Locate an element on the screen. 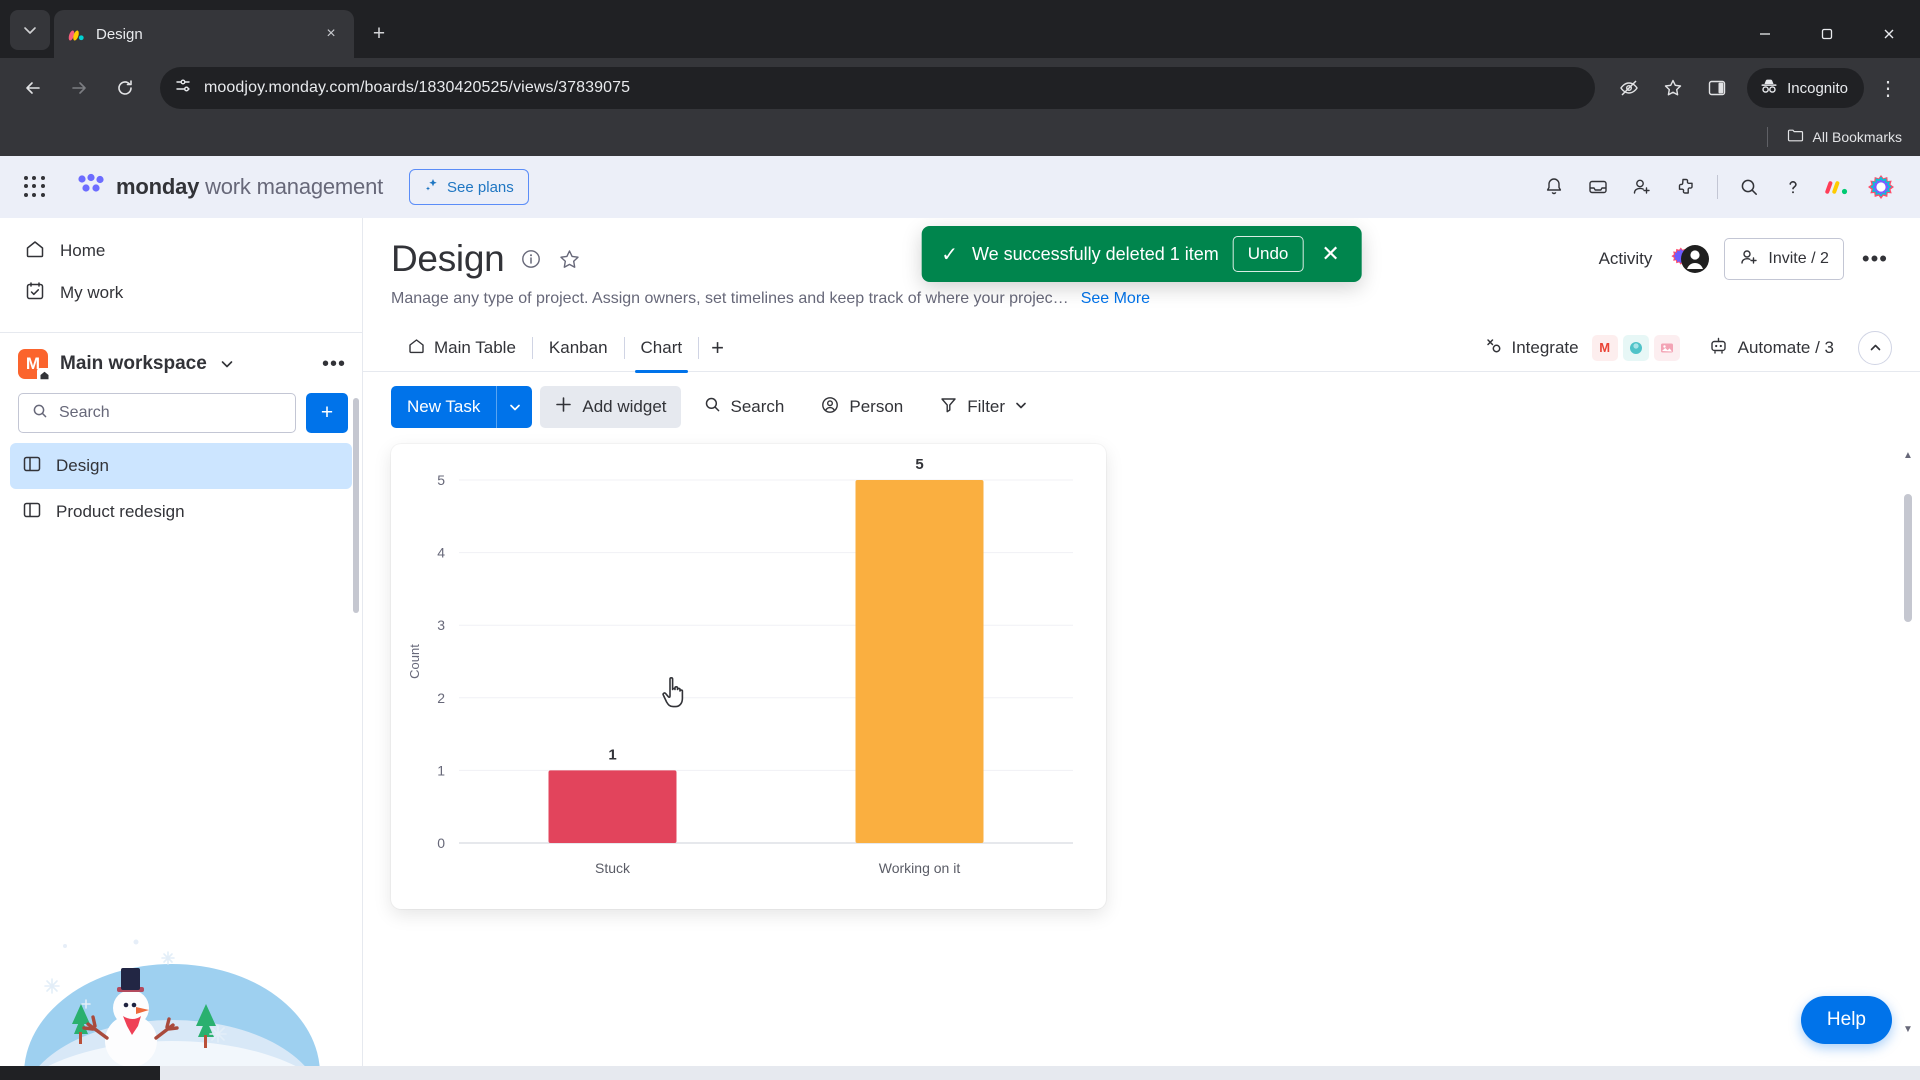  invite-button: Invite / 2 is located at coordinates (1784, 259).